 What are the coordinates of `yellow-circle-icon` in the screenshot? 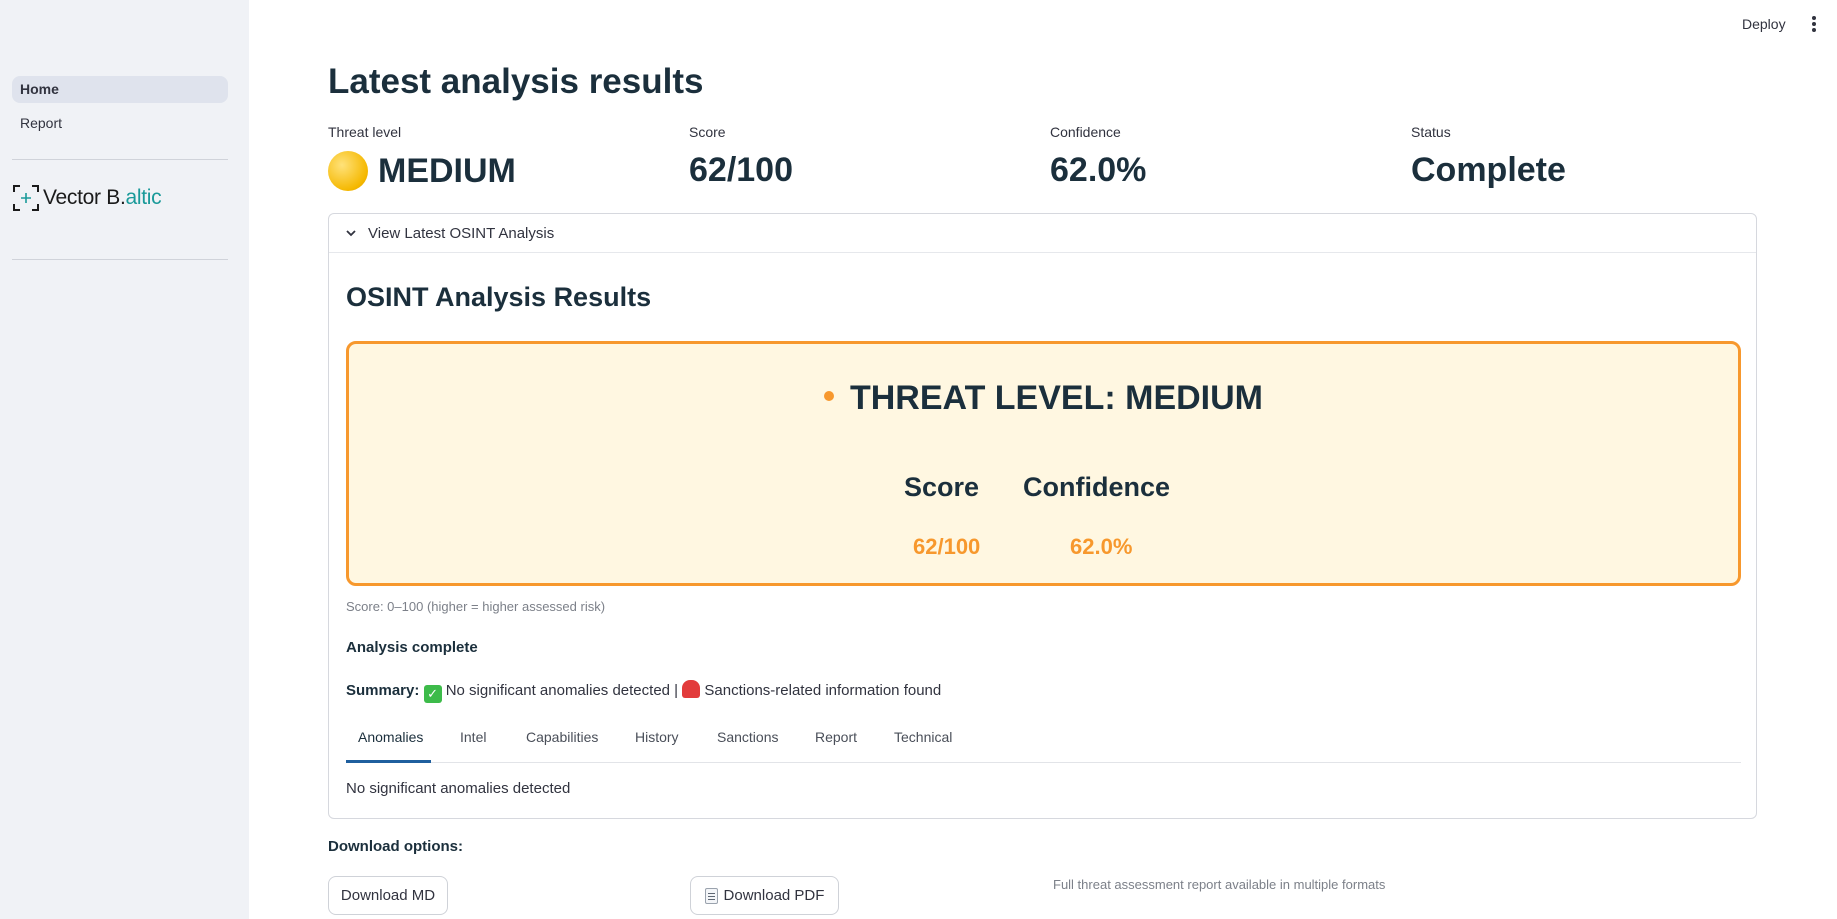 It's located at (348, 171).